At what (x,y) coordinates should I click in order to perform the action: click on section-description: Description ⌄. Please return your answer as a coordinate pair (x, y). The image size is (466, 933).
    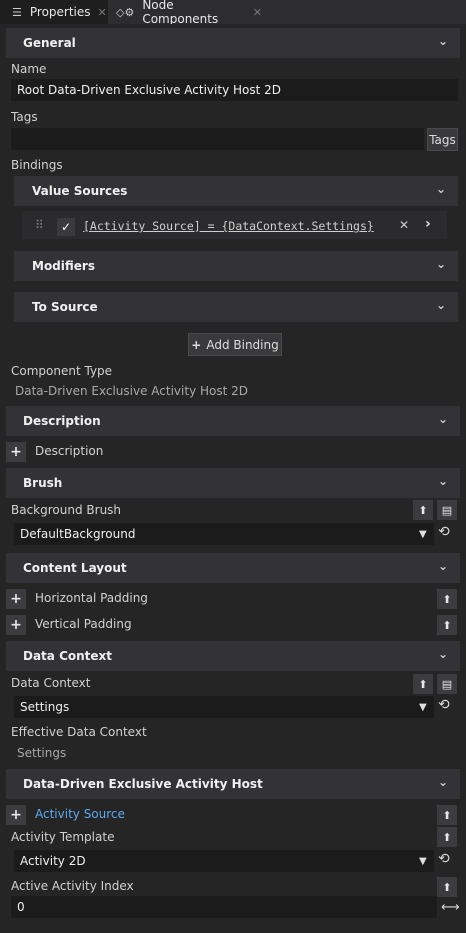
    Looking at the image, I should click on (233, 421).